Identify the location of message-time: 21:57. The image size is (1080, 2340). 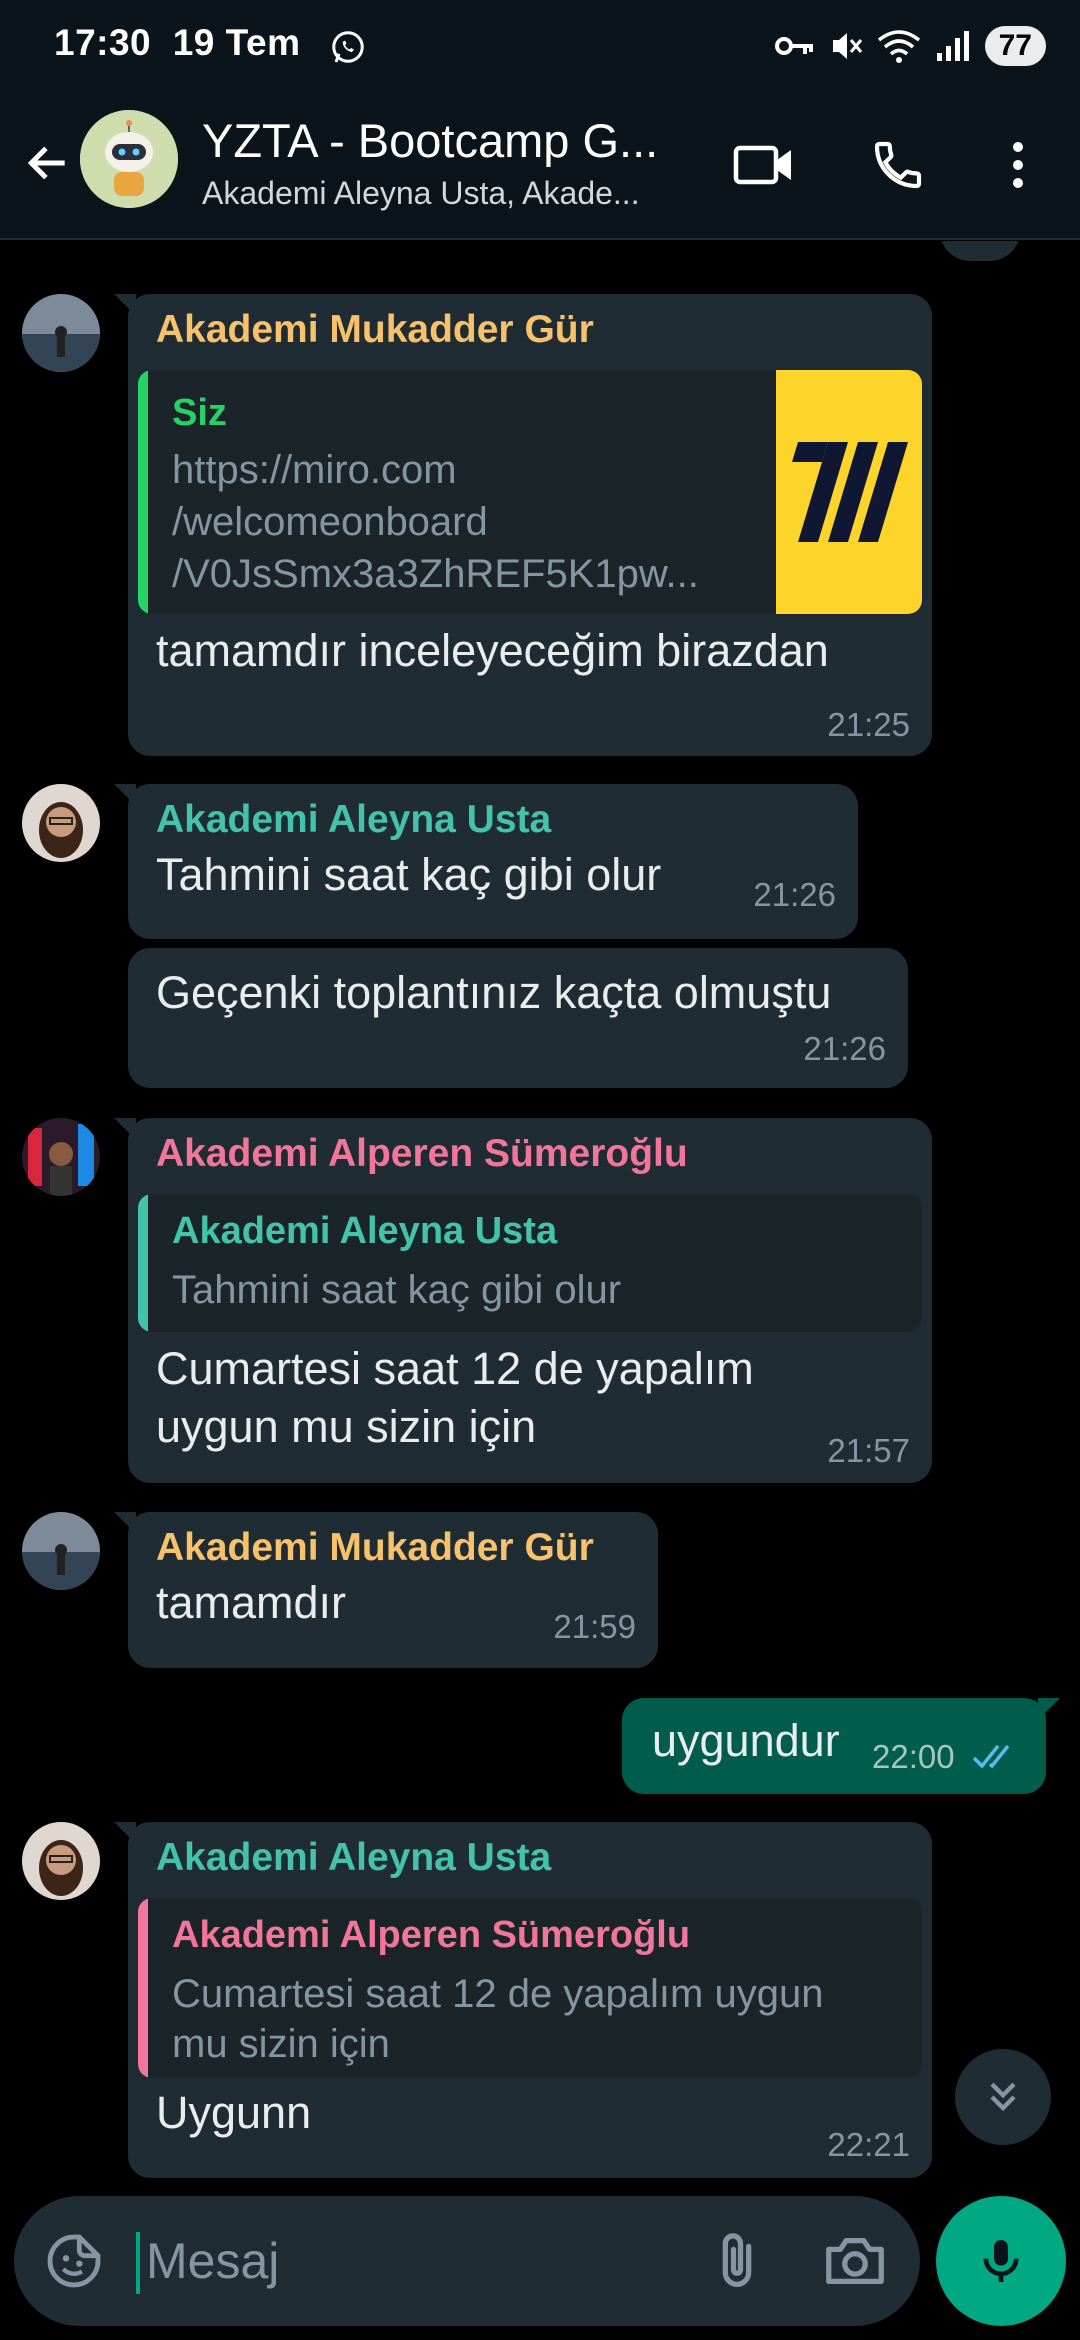
(868, 1450).